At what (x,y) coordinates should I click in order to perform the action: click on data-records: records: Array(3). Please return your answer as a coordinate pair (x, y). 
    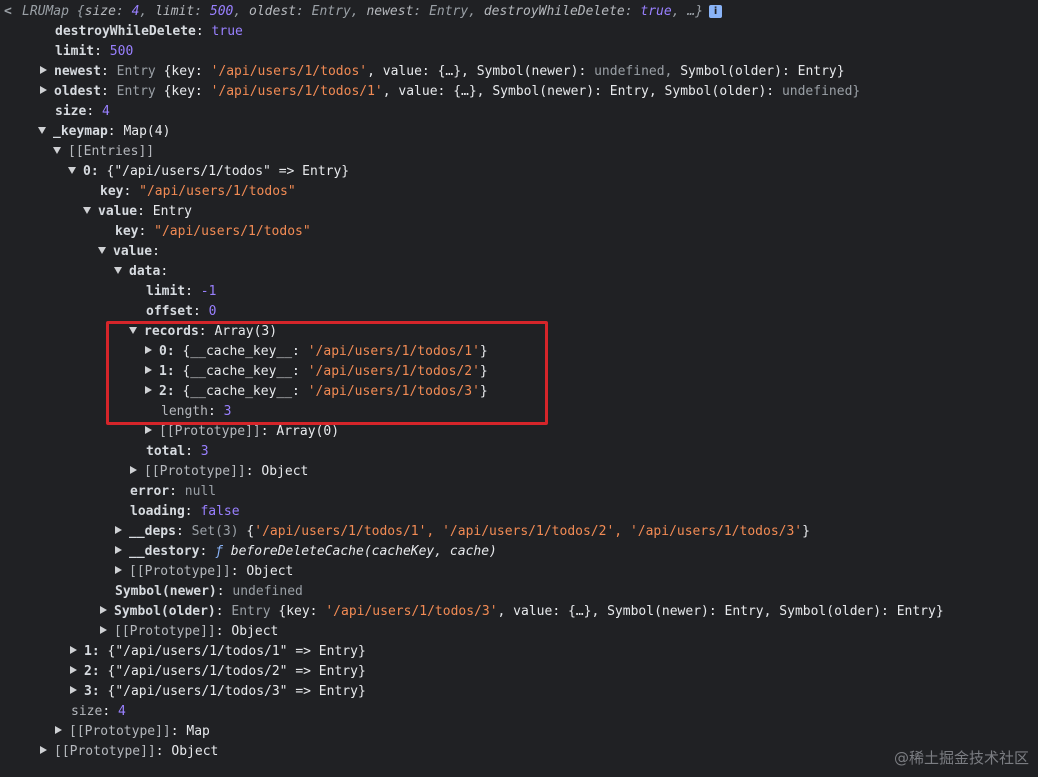
    Looking at the image, I should click on (203, 332).